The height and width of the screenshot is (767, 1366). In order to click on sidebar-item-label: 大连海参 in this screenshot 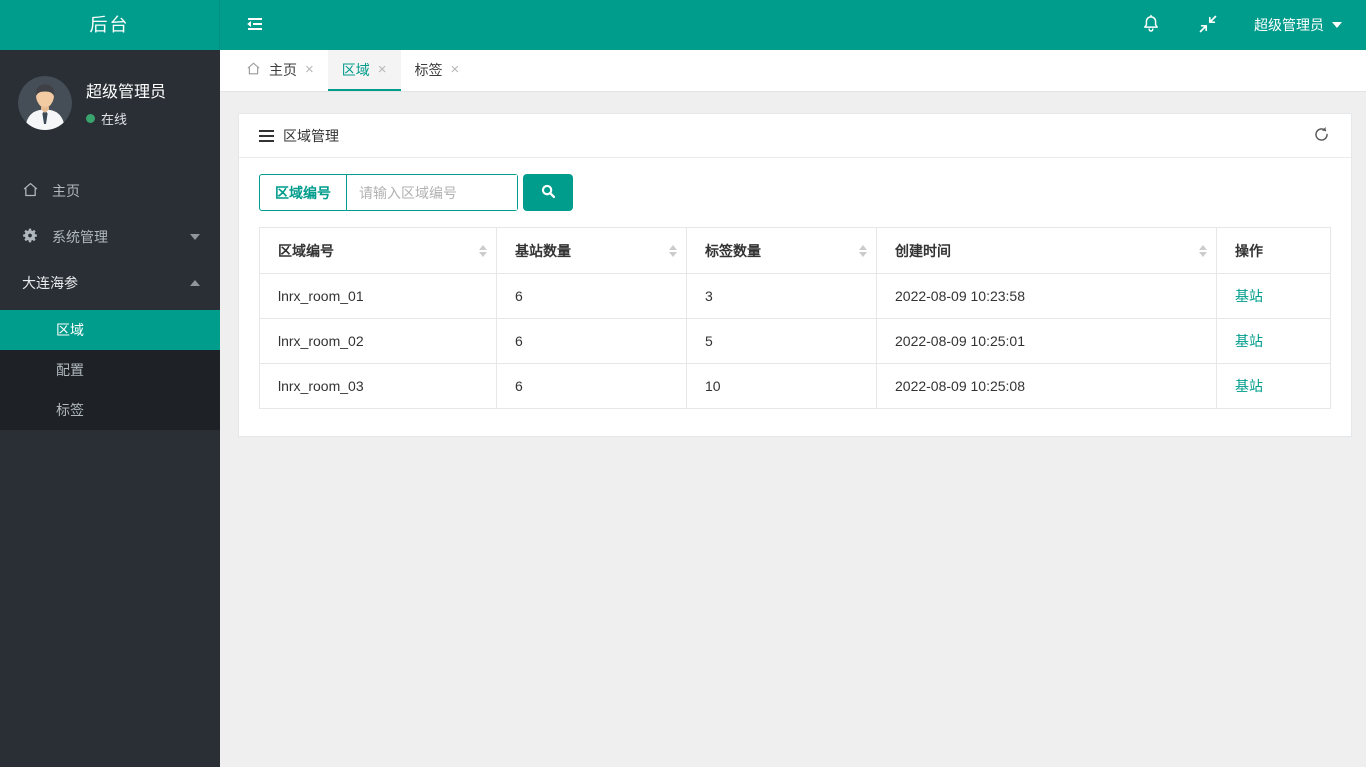, I will do `click(50, 283)`.